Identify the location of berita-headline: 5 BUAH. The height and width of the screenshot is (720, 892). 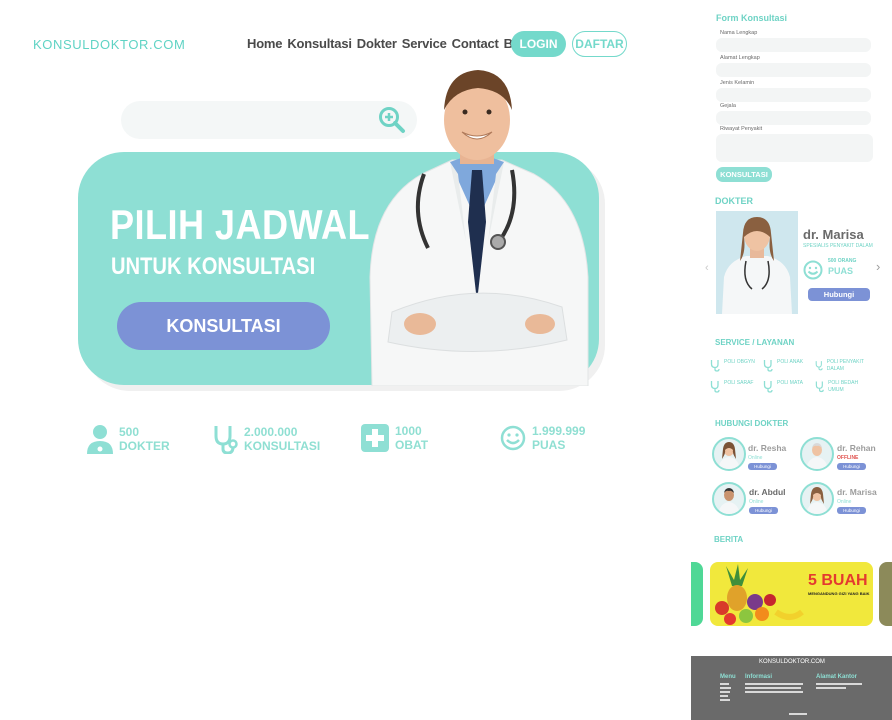
(838, 580).